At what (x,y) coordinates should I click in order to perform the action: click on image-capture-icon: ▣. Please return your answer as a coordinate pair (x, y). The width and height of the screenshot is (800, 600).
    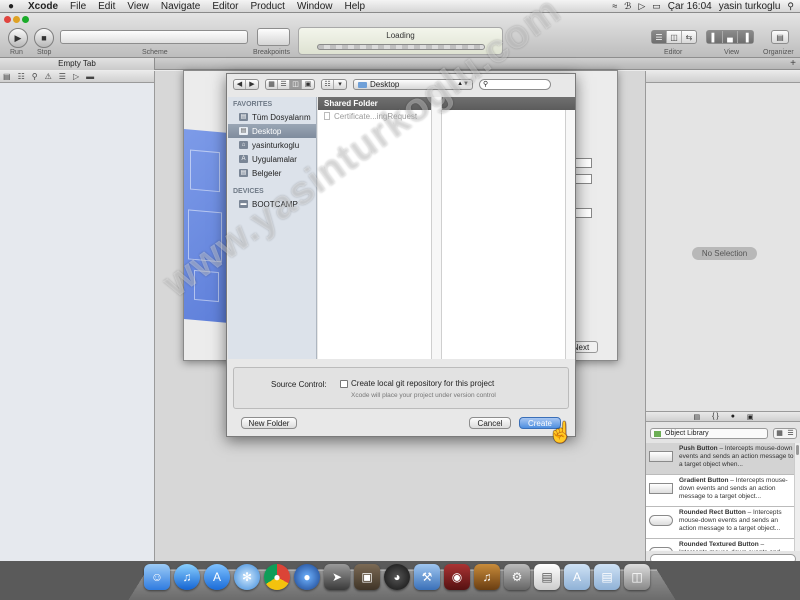
    Looking at the image, I should click on (367, 577).